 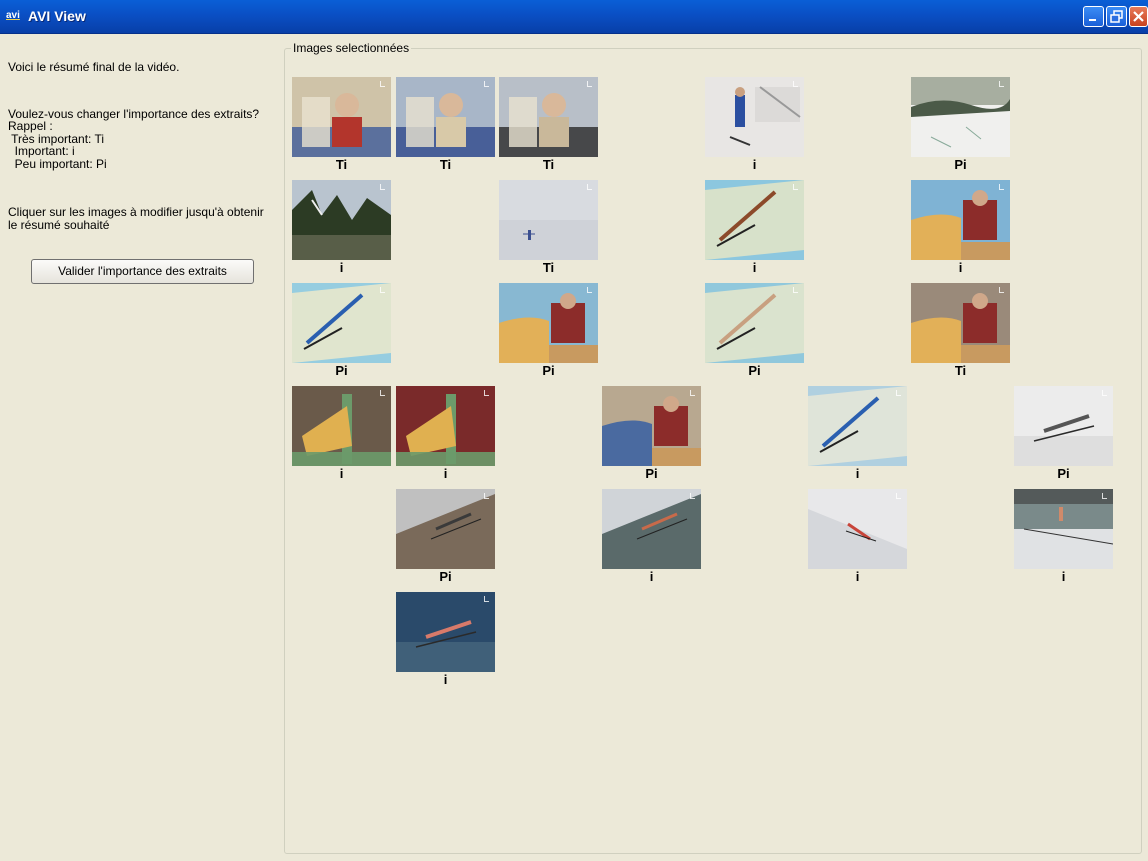 What do you see at coordinates (57, 16) in the screenshot?
I see `window-title: AVI View` at bounding box center [57, 16].